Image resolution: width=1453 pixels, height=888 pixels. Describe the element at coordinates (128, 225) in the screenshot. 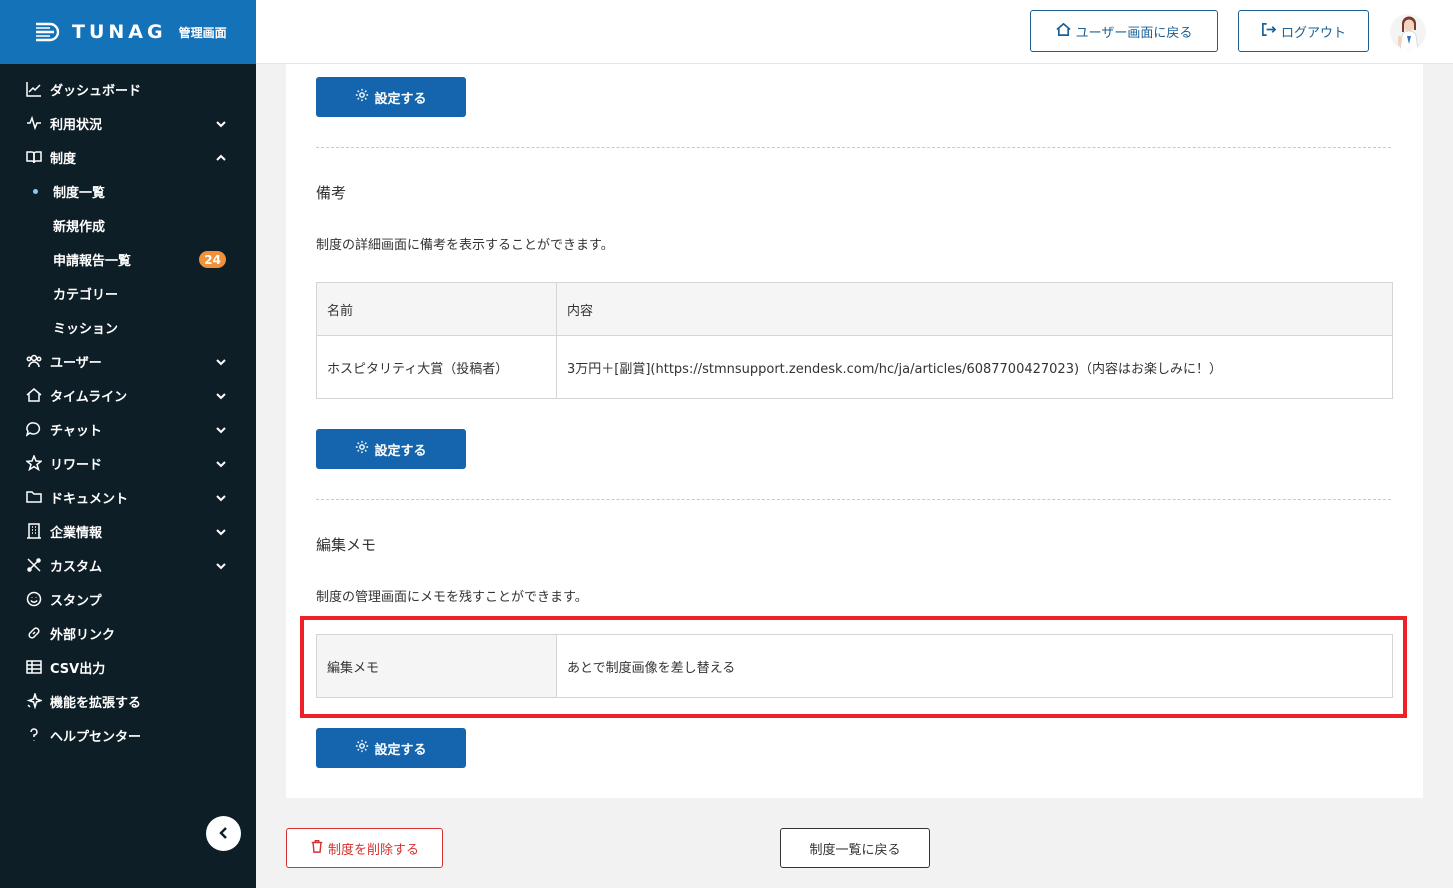

I see `sidebar-subitem-new: 新規作成` at that location.